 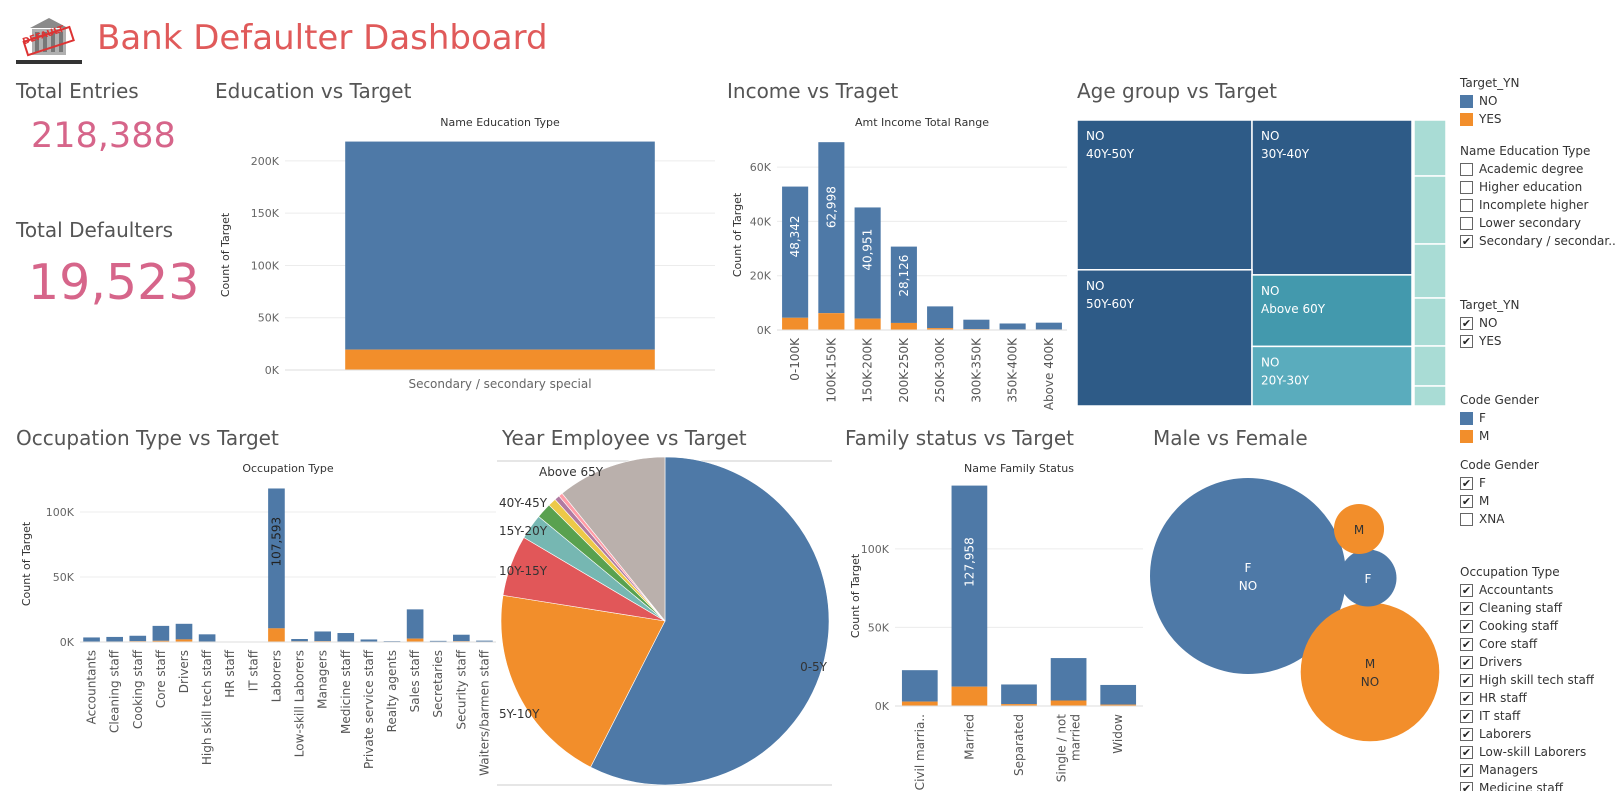 I want to click on x-tick-label: Separated, so click(x=1019, y=745).